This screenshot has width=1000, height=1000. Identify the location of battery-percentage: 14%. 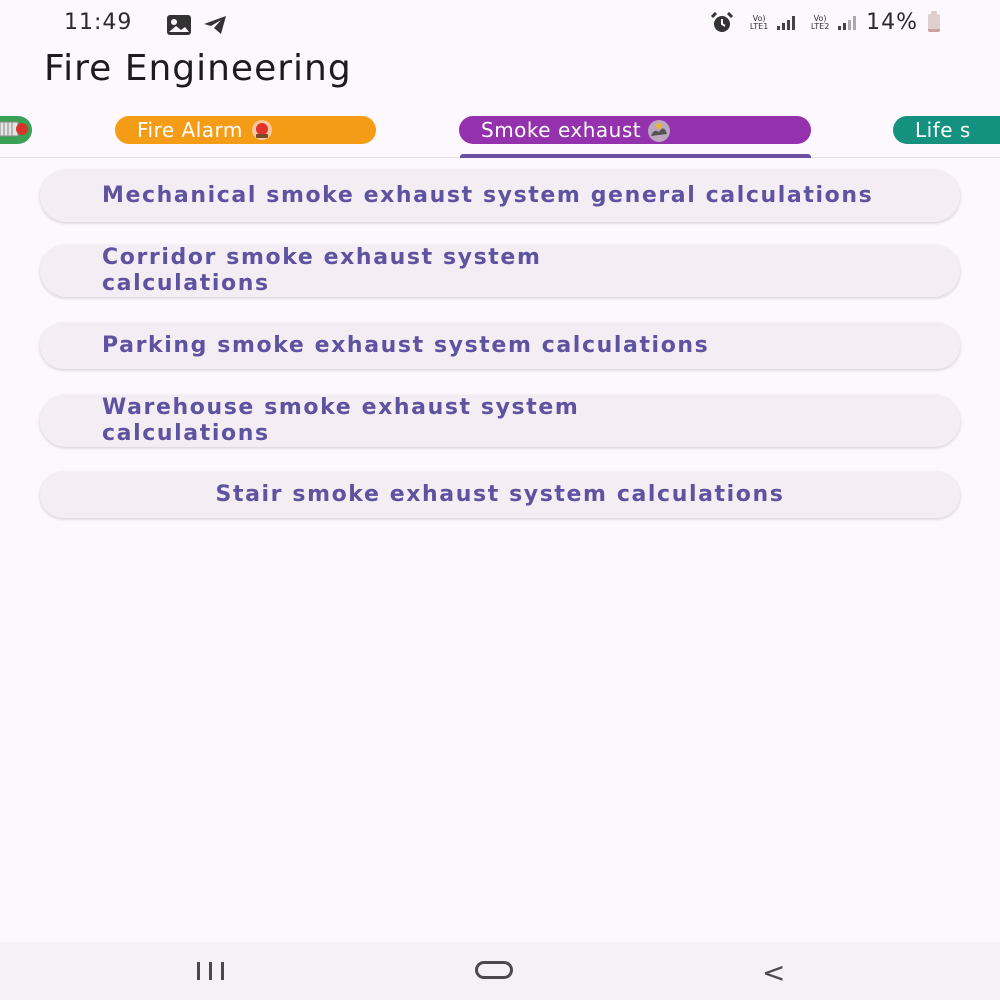
(892, 22).